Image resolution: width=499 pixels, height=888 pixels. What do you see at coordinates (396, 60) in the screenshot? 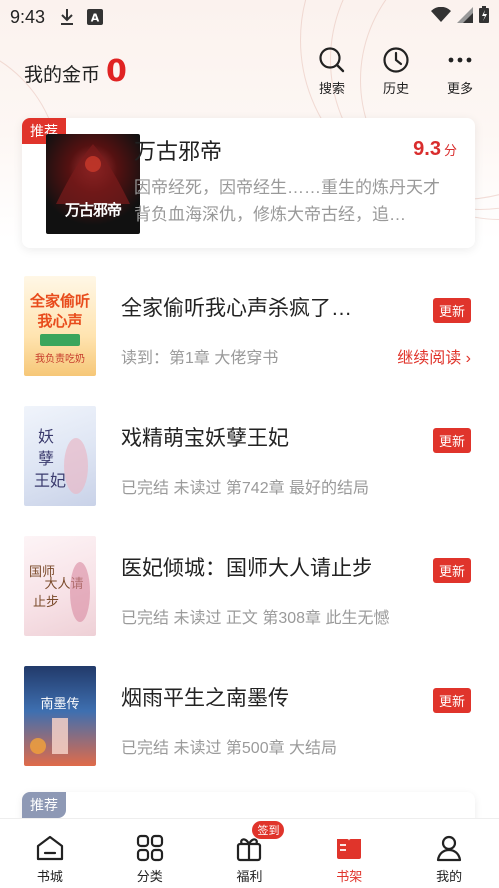
I see `clock-icon` at bounding box center [396, 60].